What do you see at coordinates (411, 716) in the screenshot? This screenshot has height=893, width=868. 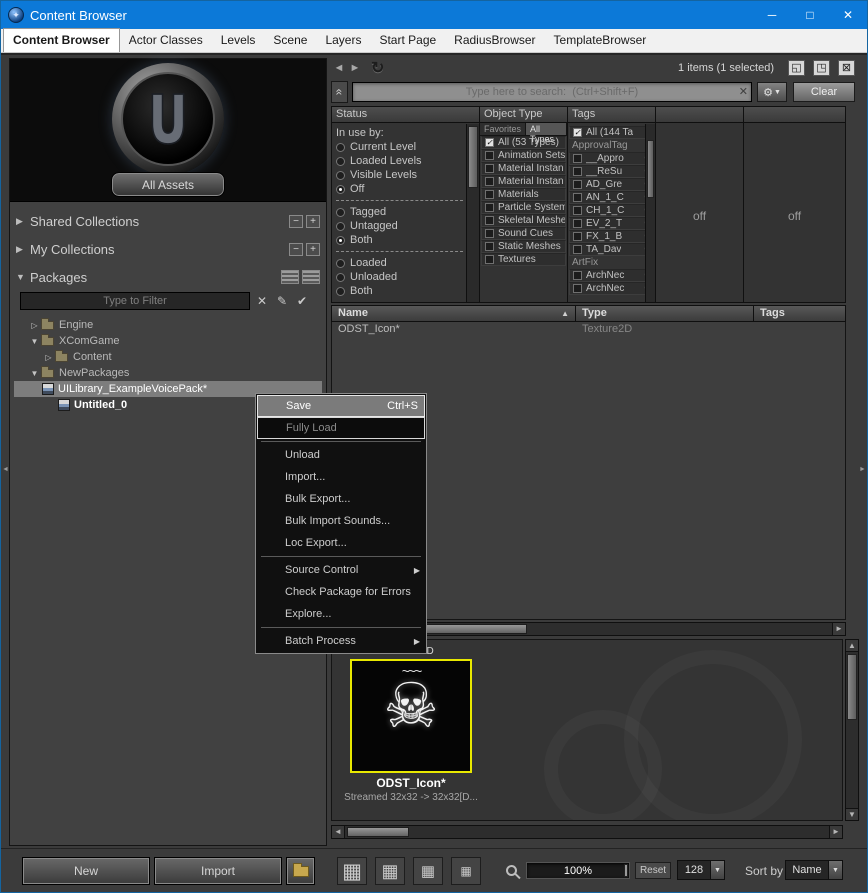 I see `thumbnail-image: ~~~ ☠` at bounding box center [411, 716].